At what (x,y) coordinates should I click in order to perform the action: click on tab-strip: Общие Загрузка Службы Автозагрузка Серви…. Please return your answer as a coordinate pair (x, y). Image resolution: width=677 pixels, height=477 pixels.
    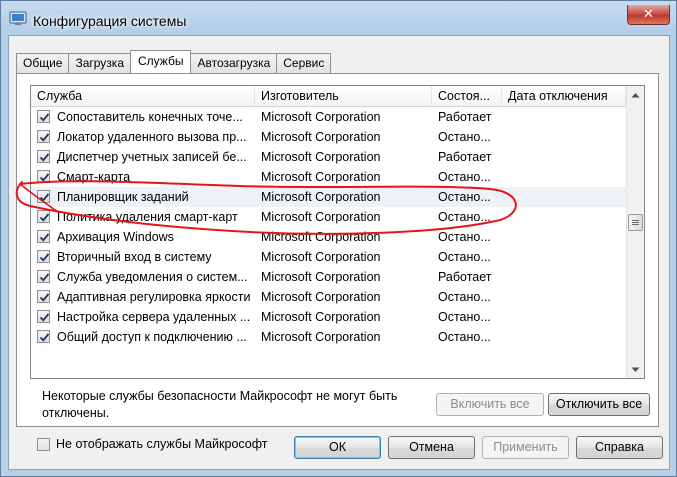
    Looking at the image, I should click on (174, 61).